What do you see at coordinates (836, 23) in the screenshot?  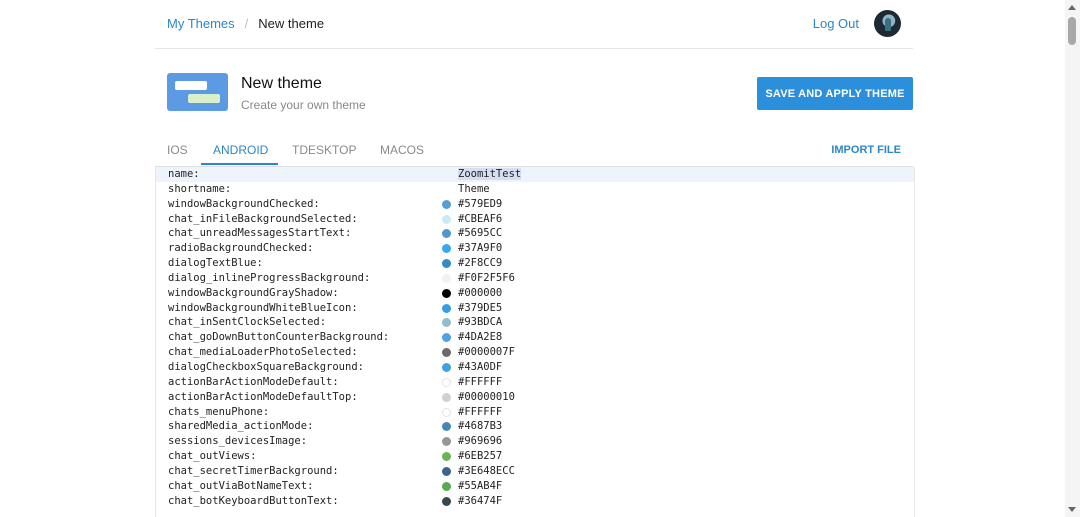 I see `logout-link: Log Out` at bounding box center [836, 23].